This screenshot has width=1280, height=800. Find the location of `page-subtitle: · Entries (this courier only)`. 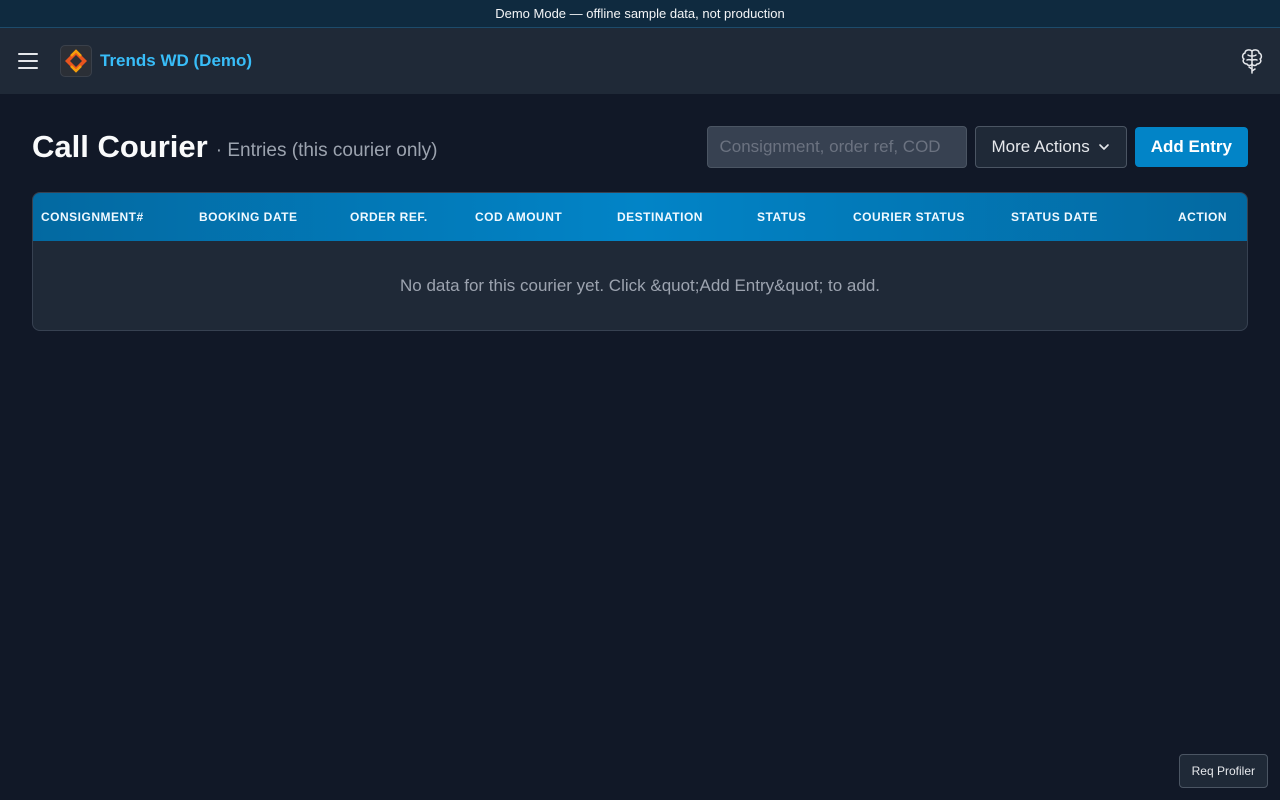

page-subtitle: · Entries (this courier only) is located at coordinates (326, 150).